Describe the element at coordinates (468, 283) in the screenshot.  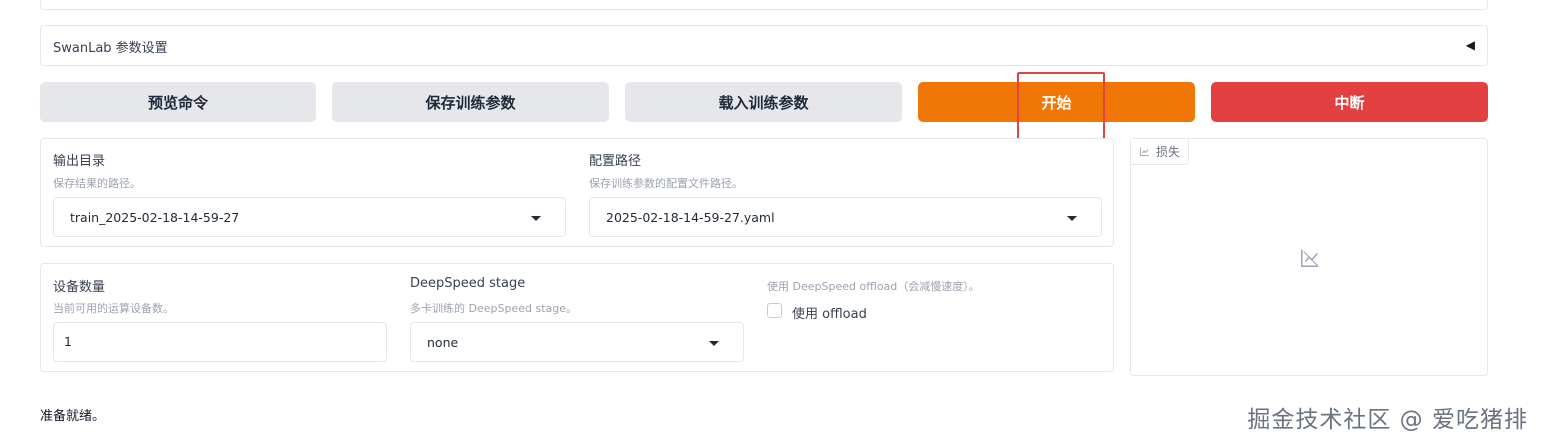
I see `ds-stage-label: DeepSpeed stage` at that location.